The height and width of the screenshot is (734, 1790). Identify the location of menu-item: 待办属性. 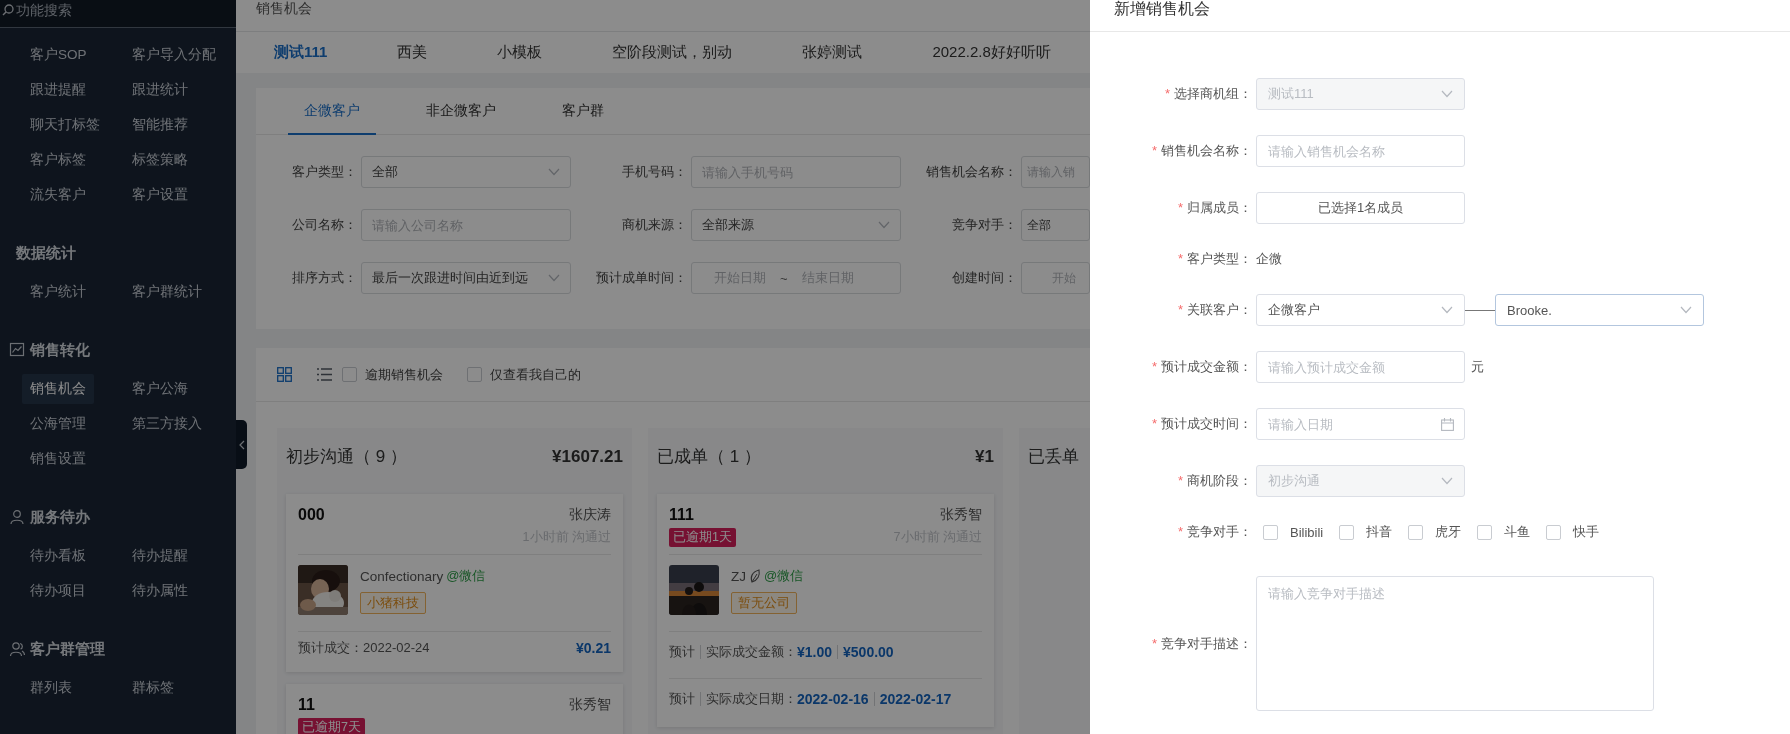
(160, 591).